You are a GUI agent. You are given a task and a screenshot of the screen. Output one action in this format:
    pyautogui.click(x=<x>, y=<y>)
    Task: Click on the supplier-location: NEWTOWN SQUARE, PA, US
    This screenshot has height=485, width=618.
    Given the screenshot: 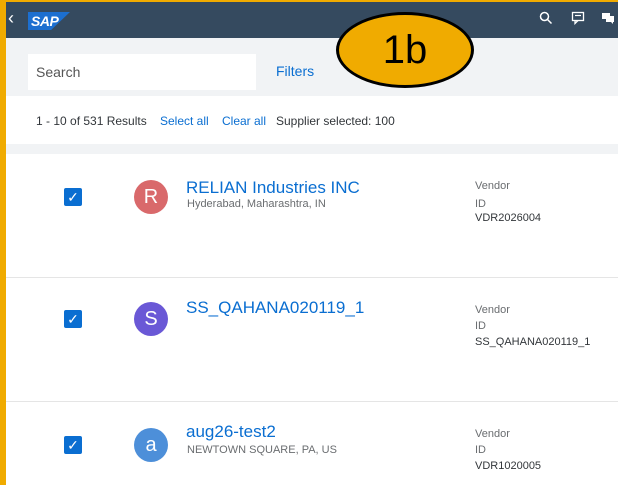 What is the action you would take?
    pyautogui.click(x=262, y=450)
    